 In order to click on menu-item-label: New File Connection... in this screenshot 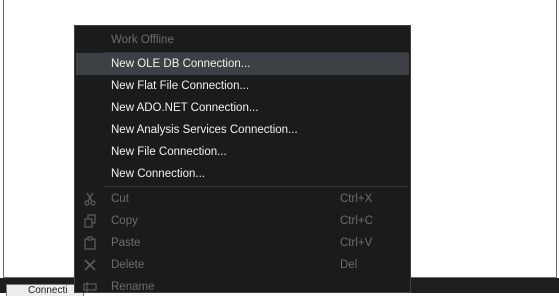, I will do `click(169, 152)`.